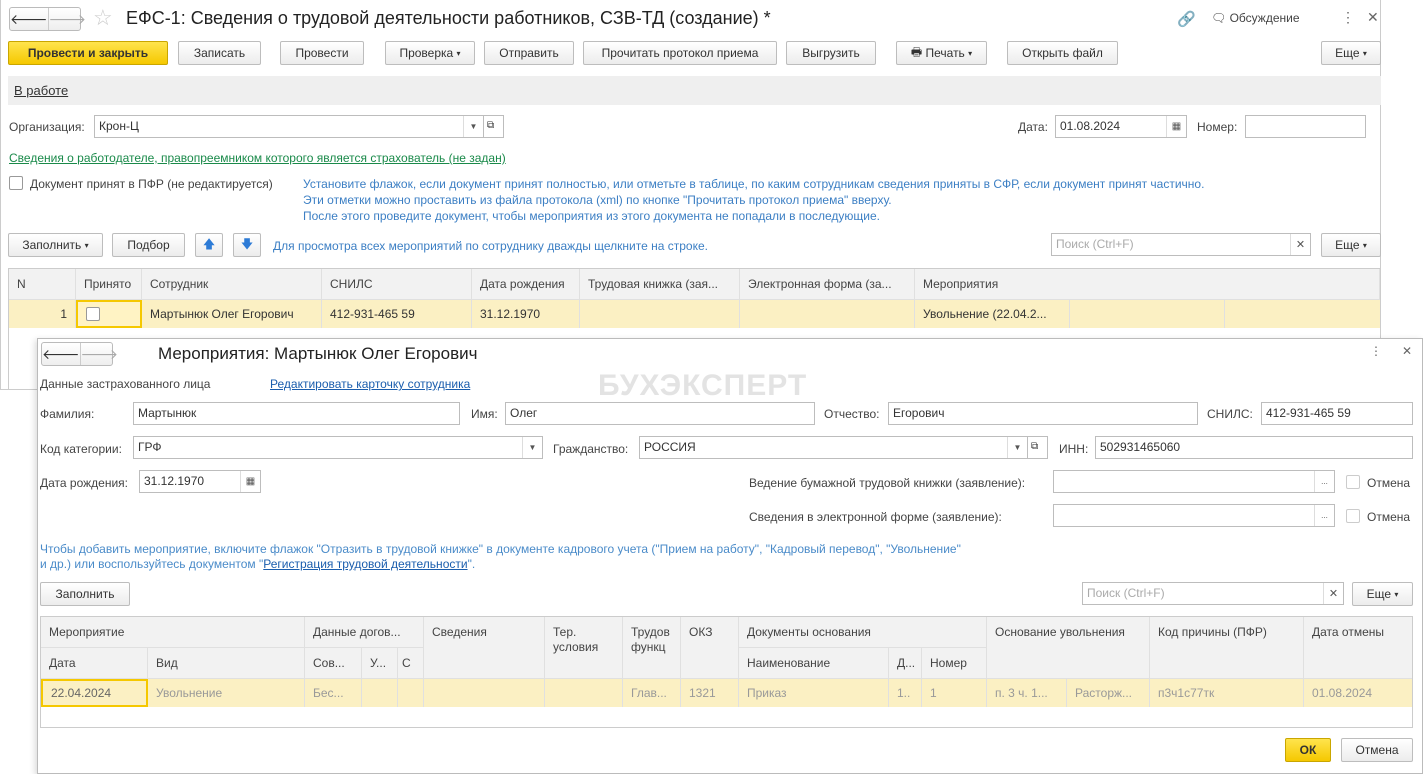 The width and height of the screenshot is (1423, 774). I want to click on move-down-button: 🡇, so click(247, 245).